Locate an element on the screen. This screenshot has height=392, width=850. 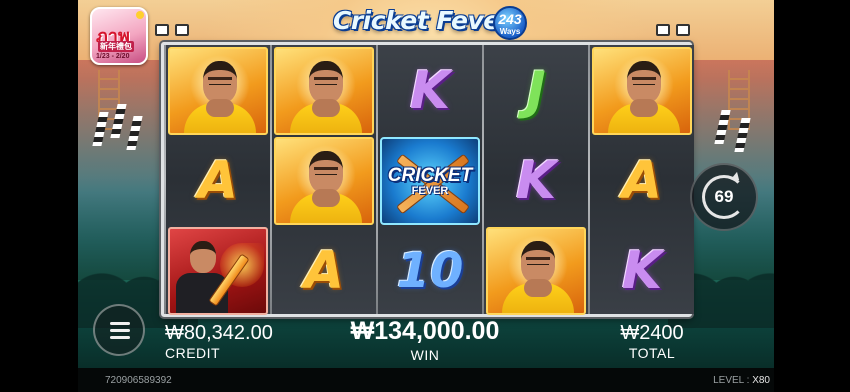
wild-label-line1: CRICKET is located at coordinates (430, 175).